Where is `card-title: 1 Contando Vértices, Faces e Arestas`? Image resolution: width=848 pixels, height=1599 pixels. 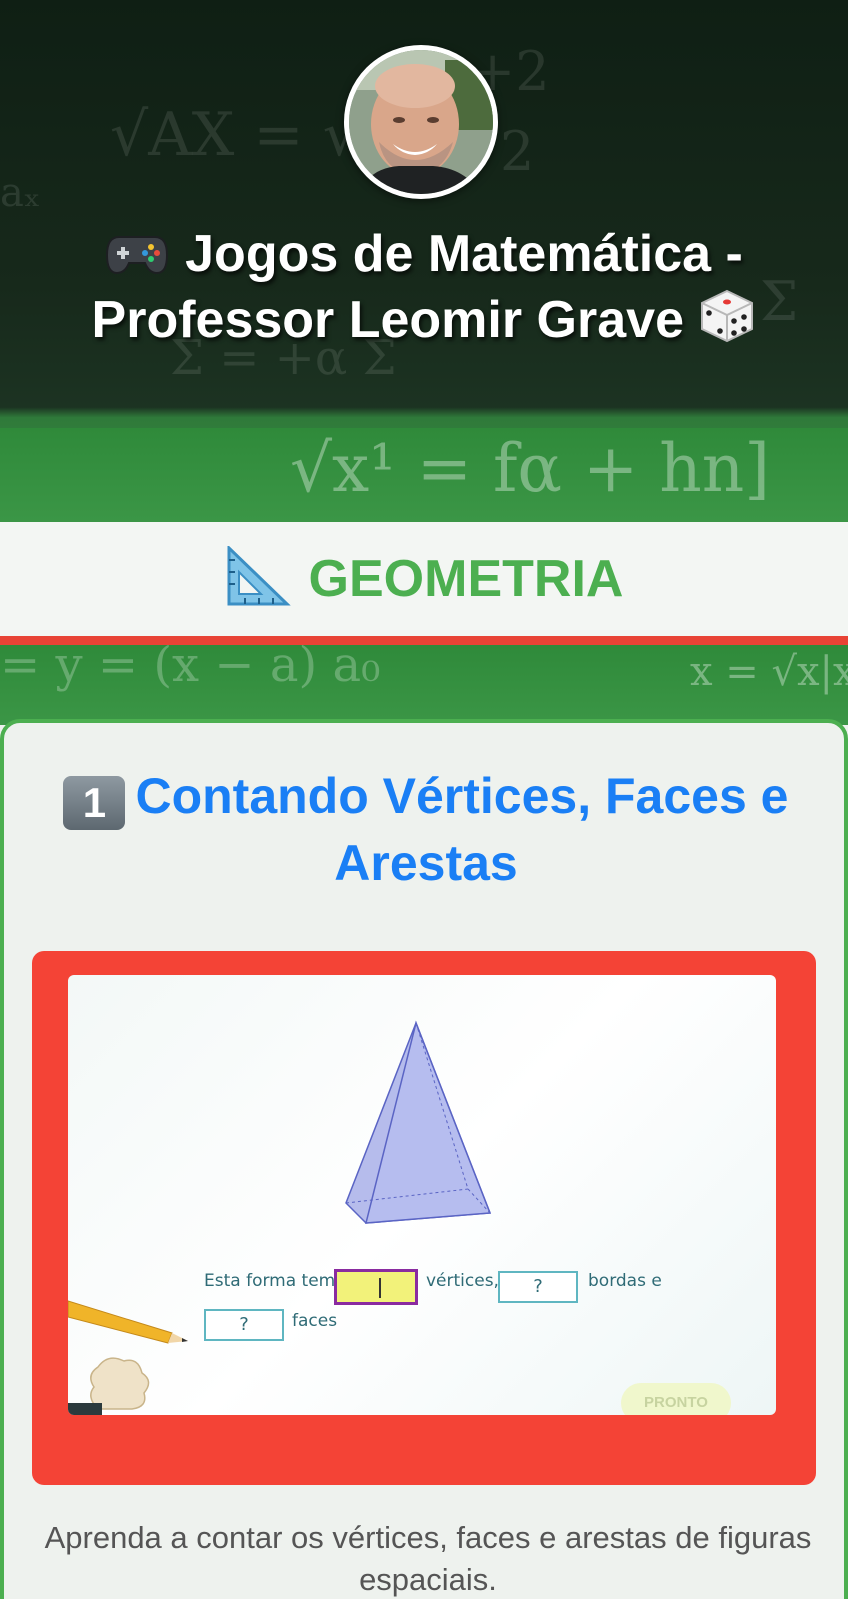 card-title: 1 Contando Vértices, Faces e Arestas is located at coordinates (426, 829).